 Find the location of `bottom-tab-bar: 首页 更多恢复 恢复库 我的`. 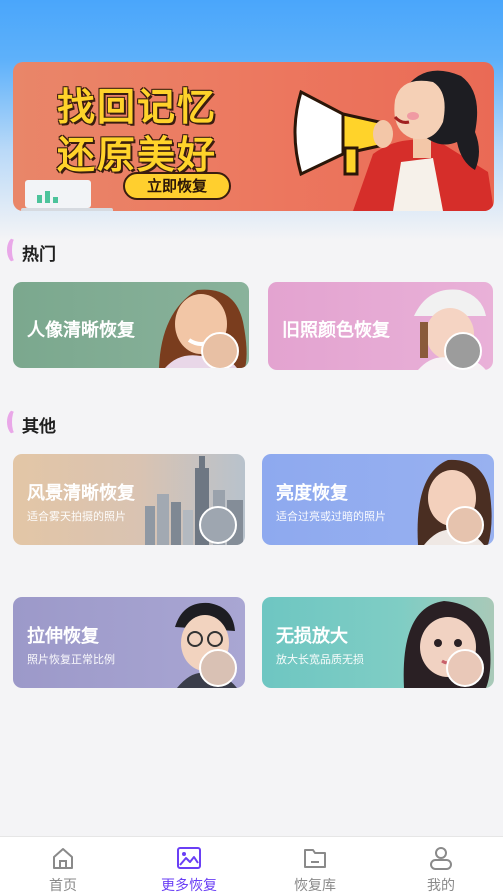

bottom-tab-bar: 首页 更多恢复 恢复库 我的 is located at coordinates (251, 866).